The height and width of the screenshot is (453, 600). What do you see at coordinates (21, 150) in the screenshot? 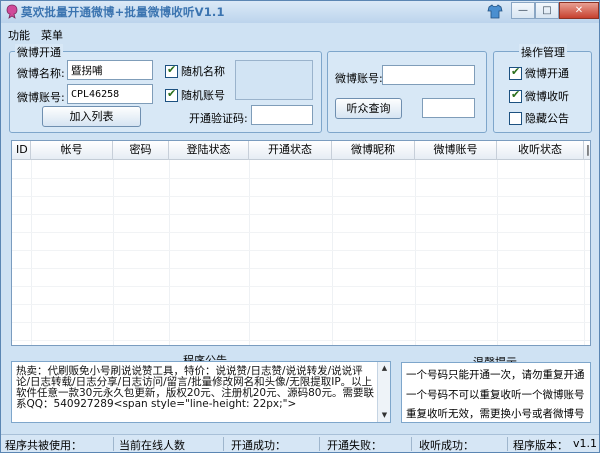
I see `column-header-id: ID` at bounding box center [21, 150].